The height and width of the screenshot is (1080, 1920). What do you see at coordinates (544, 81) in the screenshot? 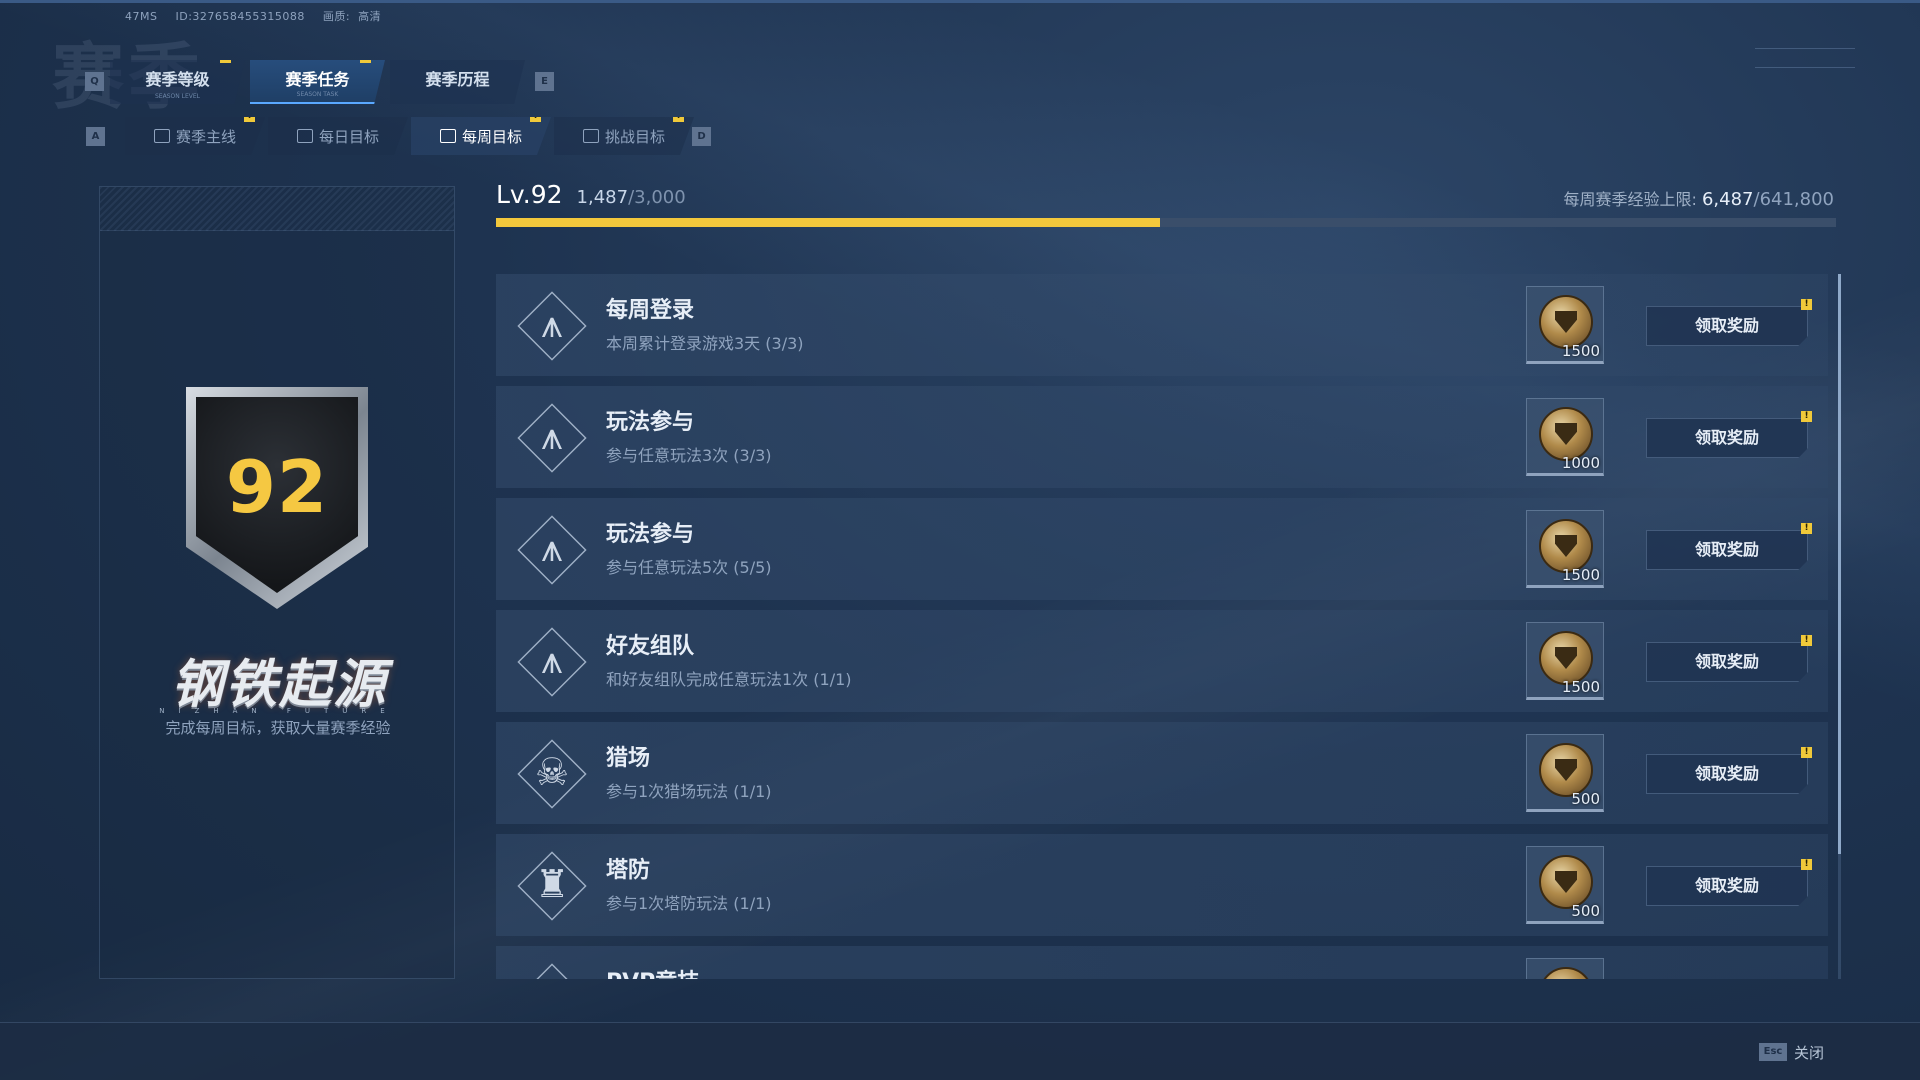
I see `key-hint-e: E` at bounding box center [544, 81].